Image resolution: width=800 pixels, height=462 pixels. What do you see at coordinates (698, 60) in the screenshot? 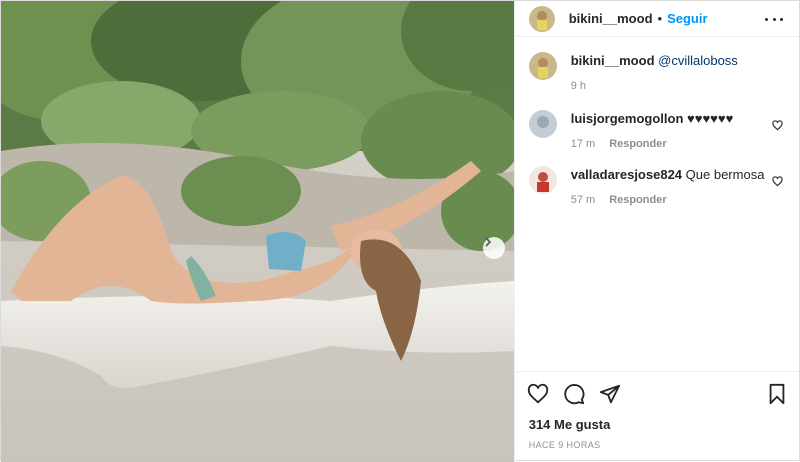
I see `caption-mention: @cvillaloboss` at bounding box center [698, 60].